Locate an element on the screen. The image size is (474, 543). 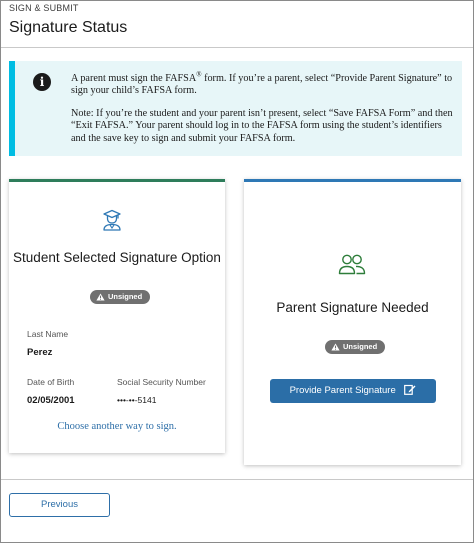
alert-paragraph-1-start: A parent must sign the FAFSA is located at coordinates (134, 78).